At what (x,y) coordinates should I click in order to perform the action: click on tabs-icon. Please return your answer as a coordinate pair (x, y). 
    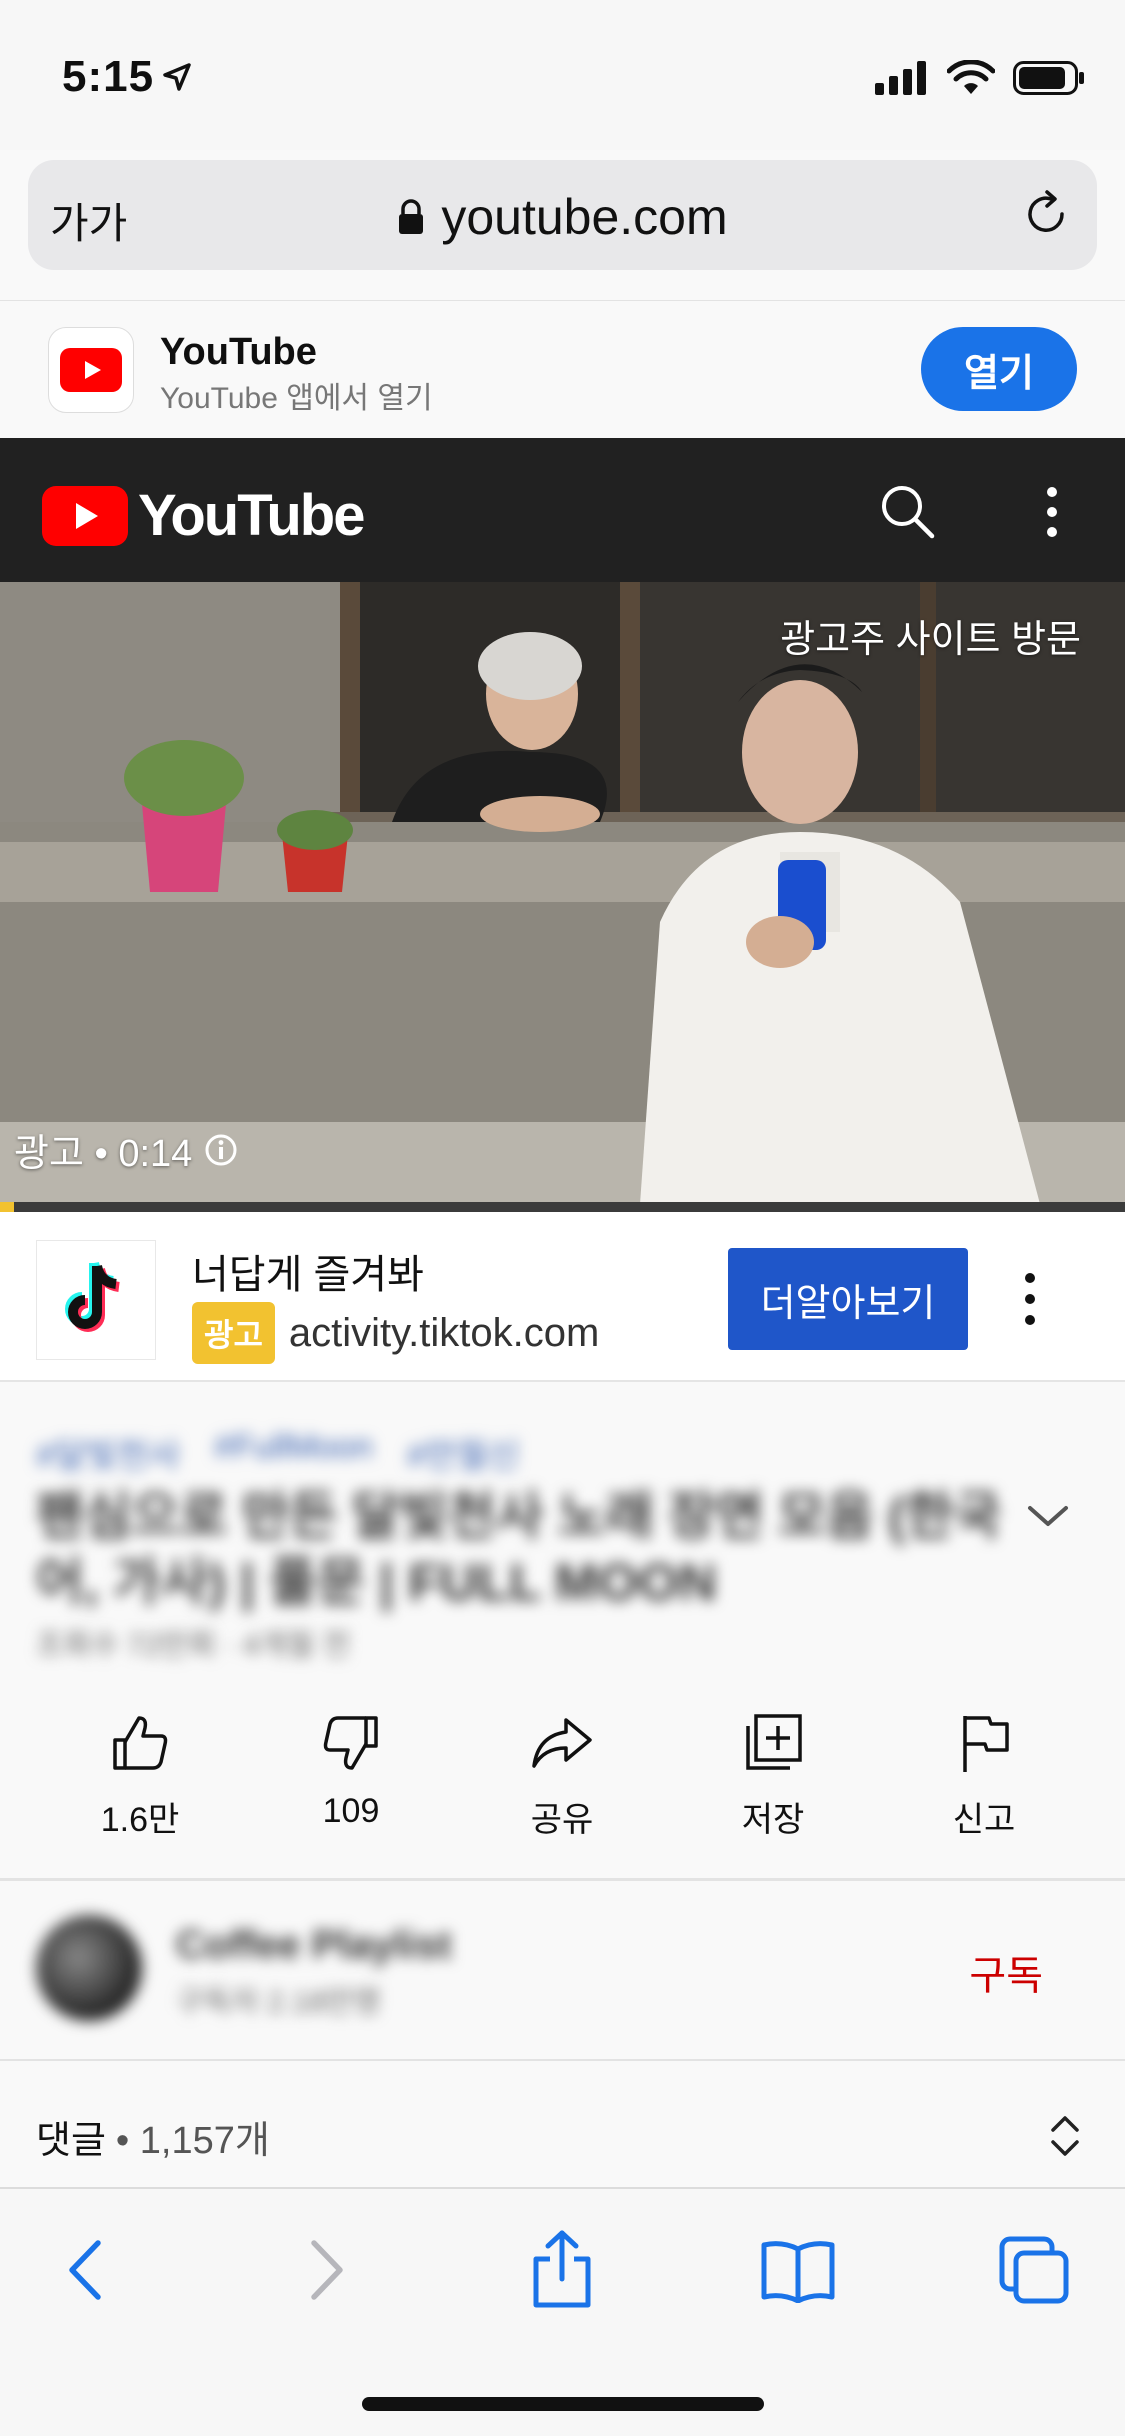
    Looking at the image, I should click on (1034, 2270).